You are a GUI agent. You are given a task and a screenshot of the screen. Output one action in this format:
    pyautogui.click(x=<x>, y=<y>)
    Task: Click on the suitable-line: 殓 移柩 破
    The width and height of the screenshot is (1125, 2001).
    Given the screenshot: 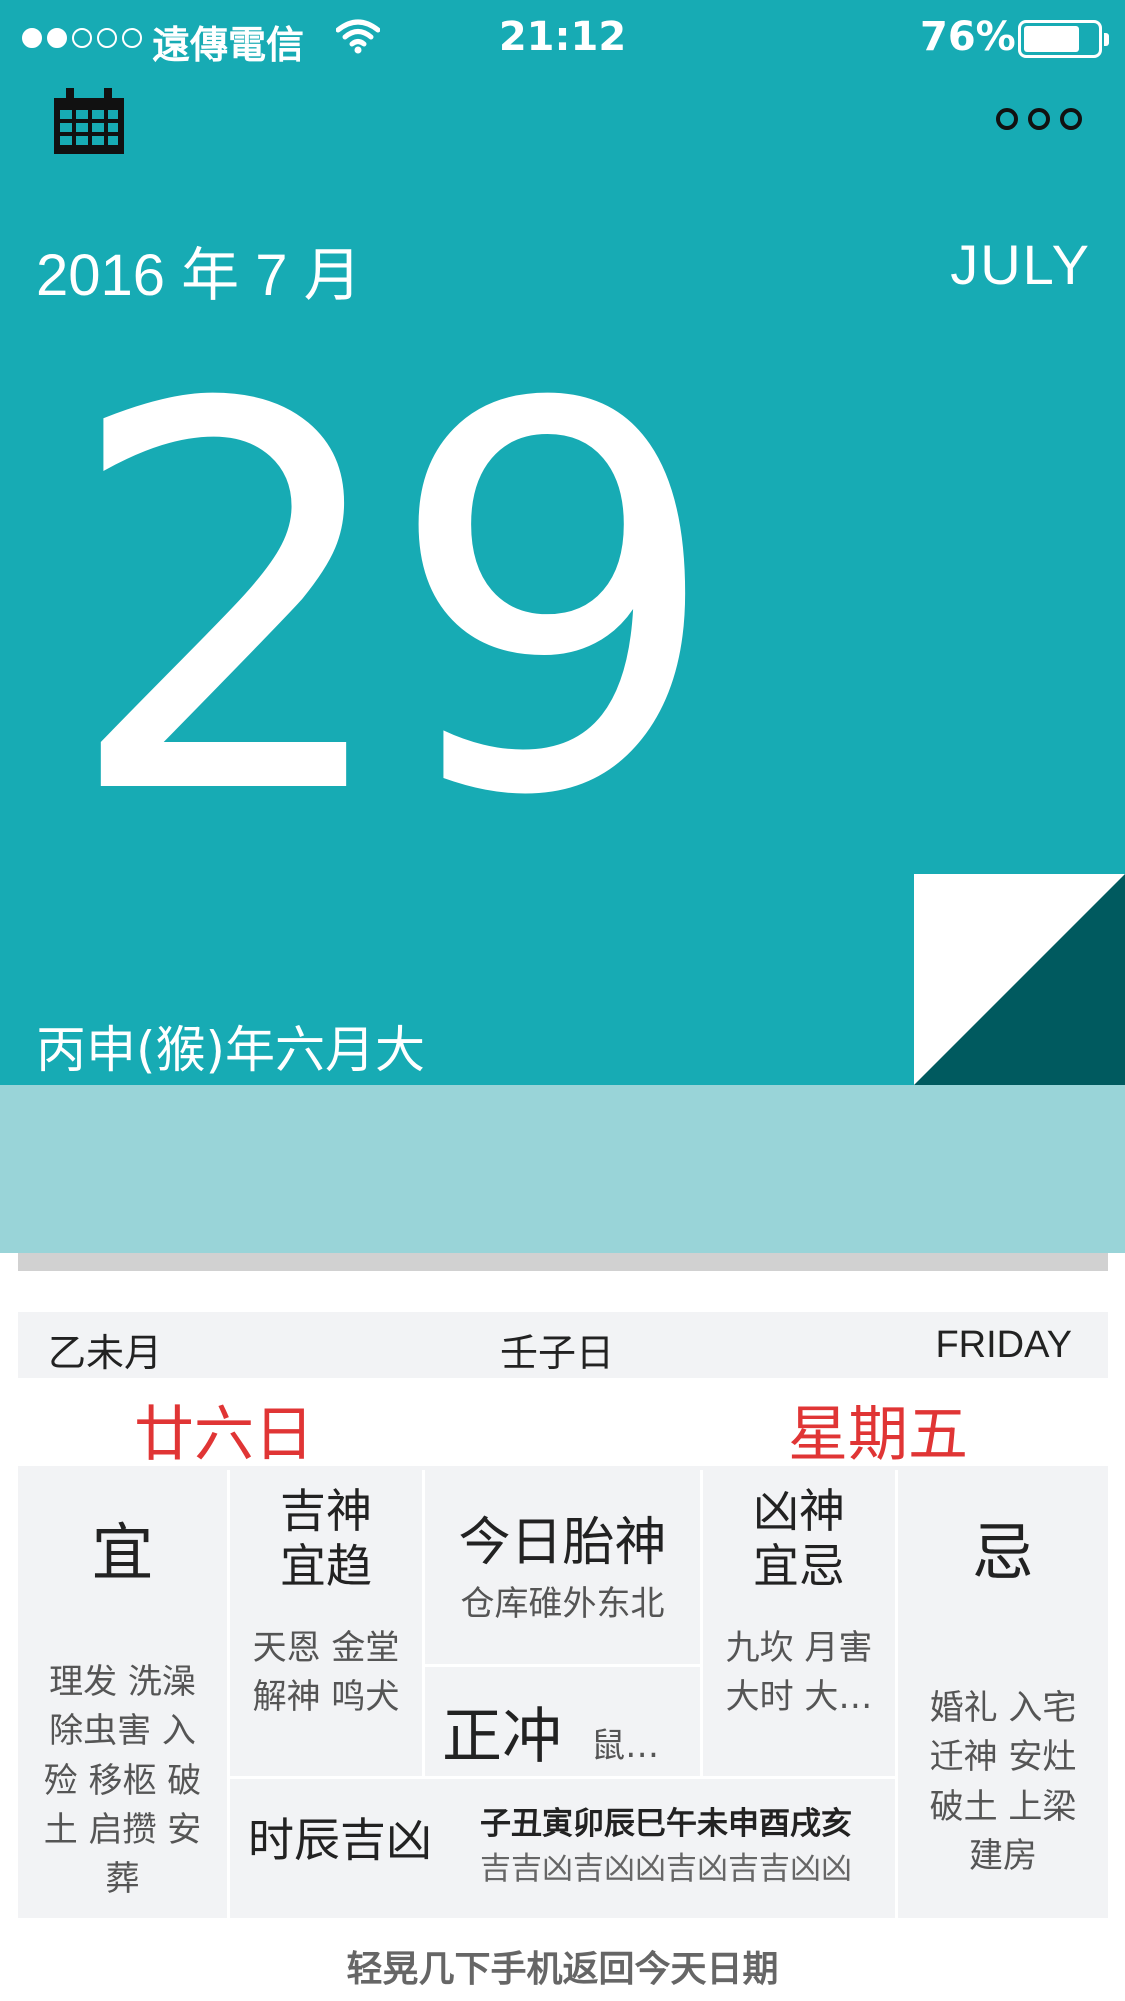 What is the action you would take?
    pyautogui.click(x=122, y=1780)
    